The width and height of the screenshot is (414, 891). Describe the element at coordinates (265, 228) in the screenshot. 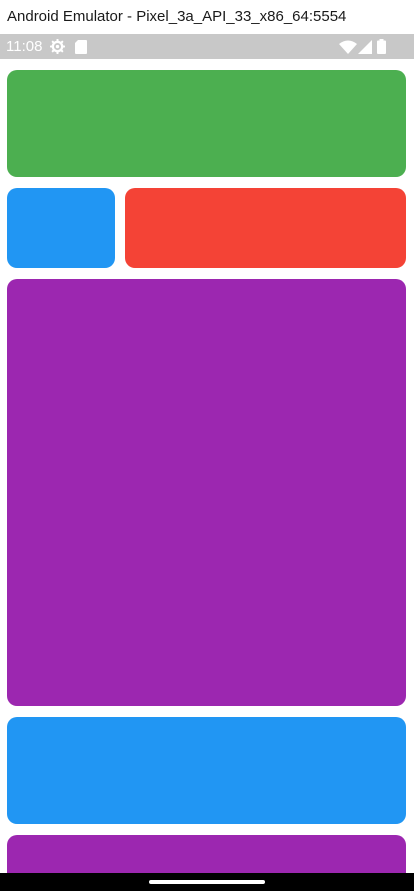

I see `red-tile` at that location.